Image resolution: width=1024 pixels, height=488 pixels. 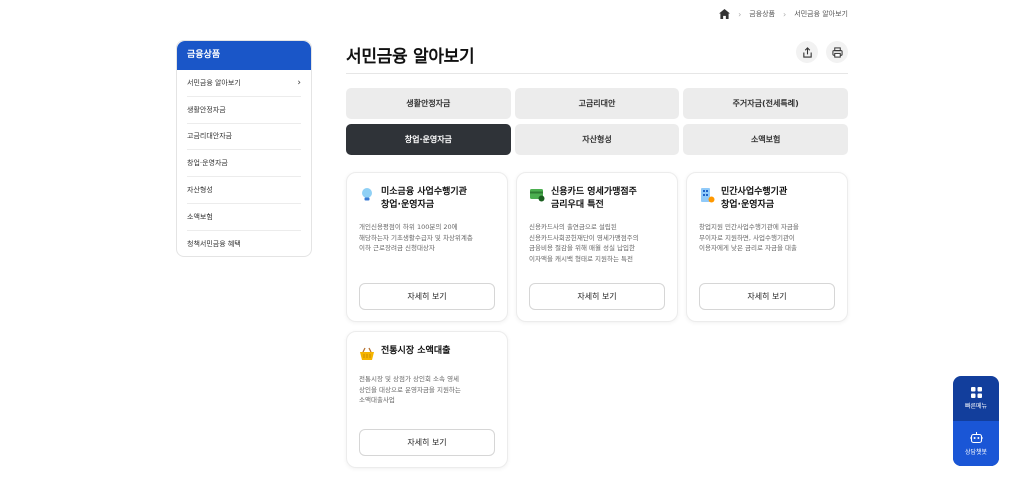 I want to click on quick-menu-button: 빠른메뉴, so click(x=976, y=398).